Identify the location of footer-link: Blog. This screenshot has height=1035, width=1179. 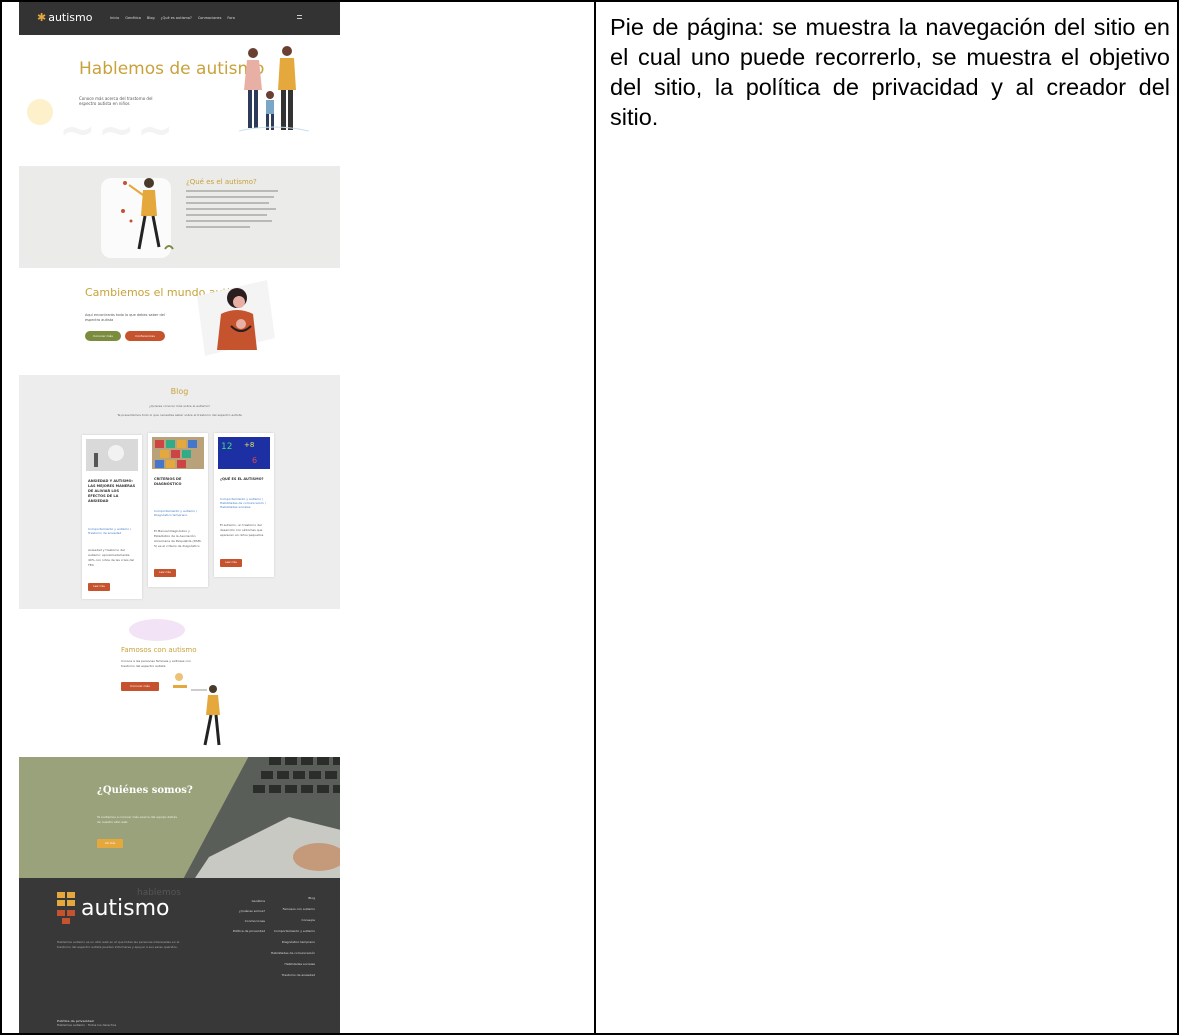
(292, 898).